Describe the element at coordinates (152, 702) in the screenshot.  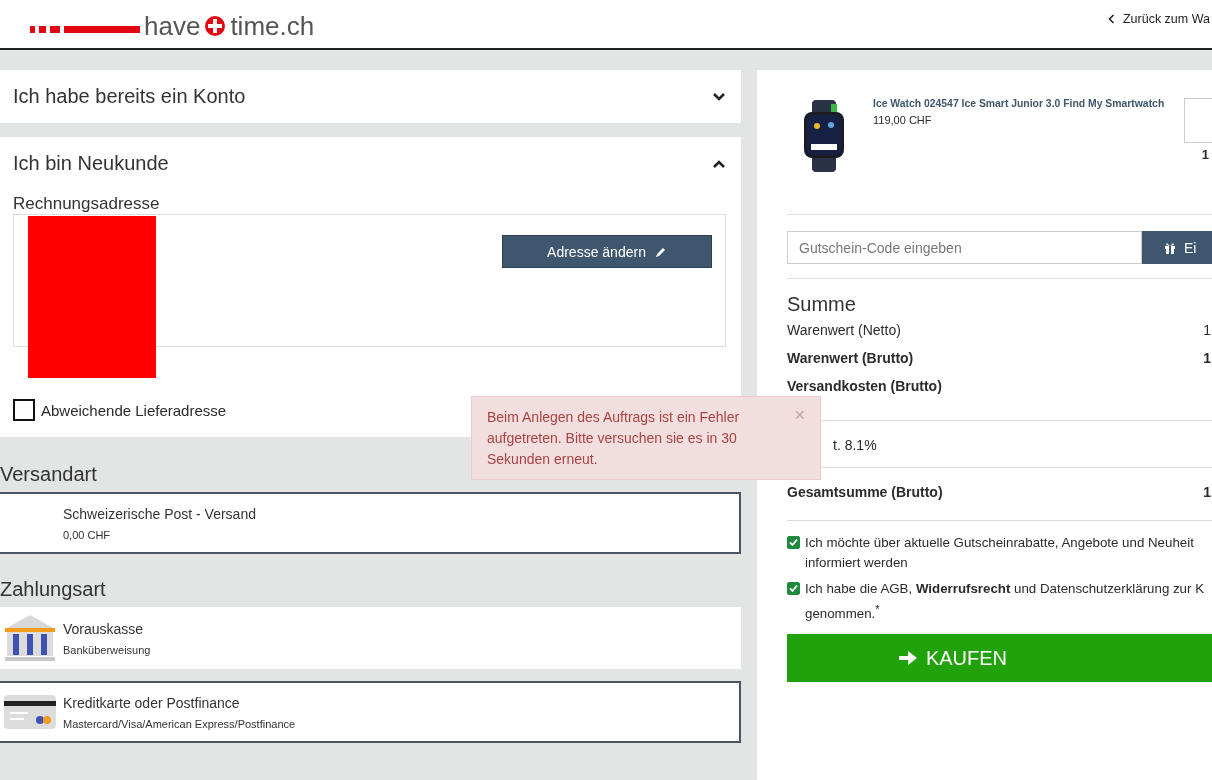
I see `option-name: Kreditkarte oder Postfinance` at that location.